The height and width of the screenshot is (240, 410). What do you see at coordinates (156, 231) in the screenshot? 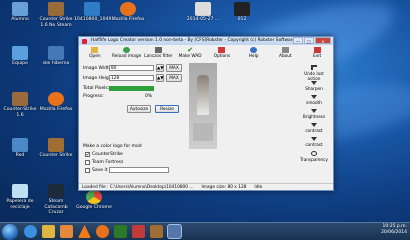
I see `cs-icon` at bounding box center [156, 231].